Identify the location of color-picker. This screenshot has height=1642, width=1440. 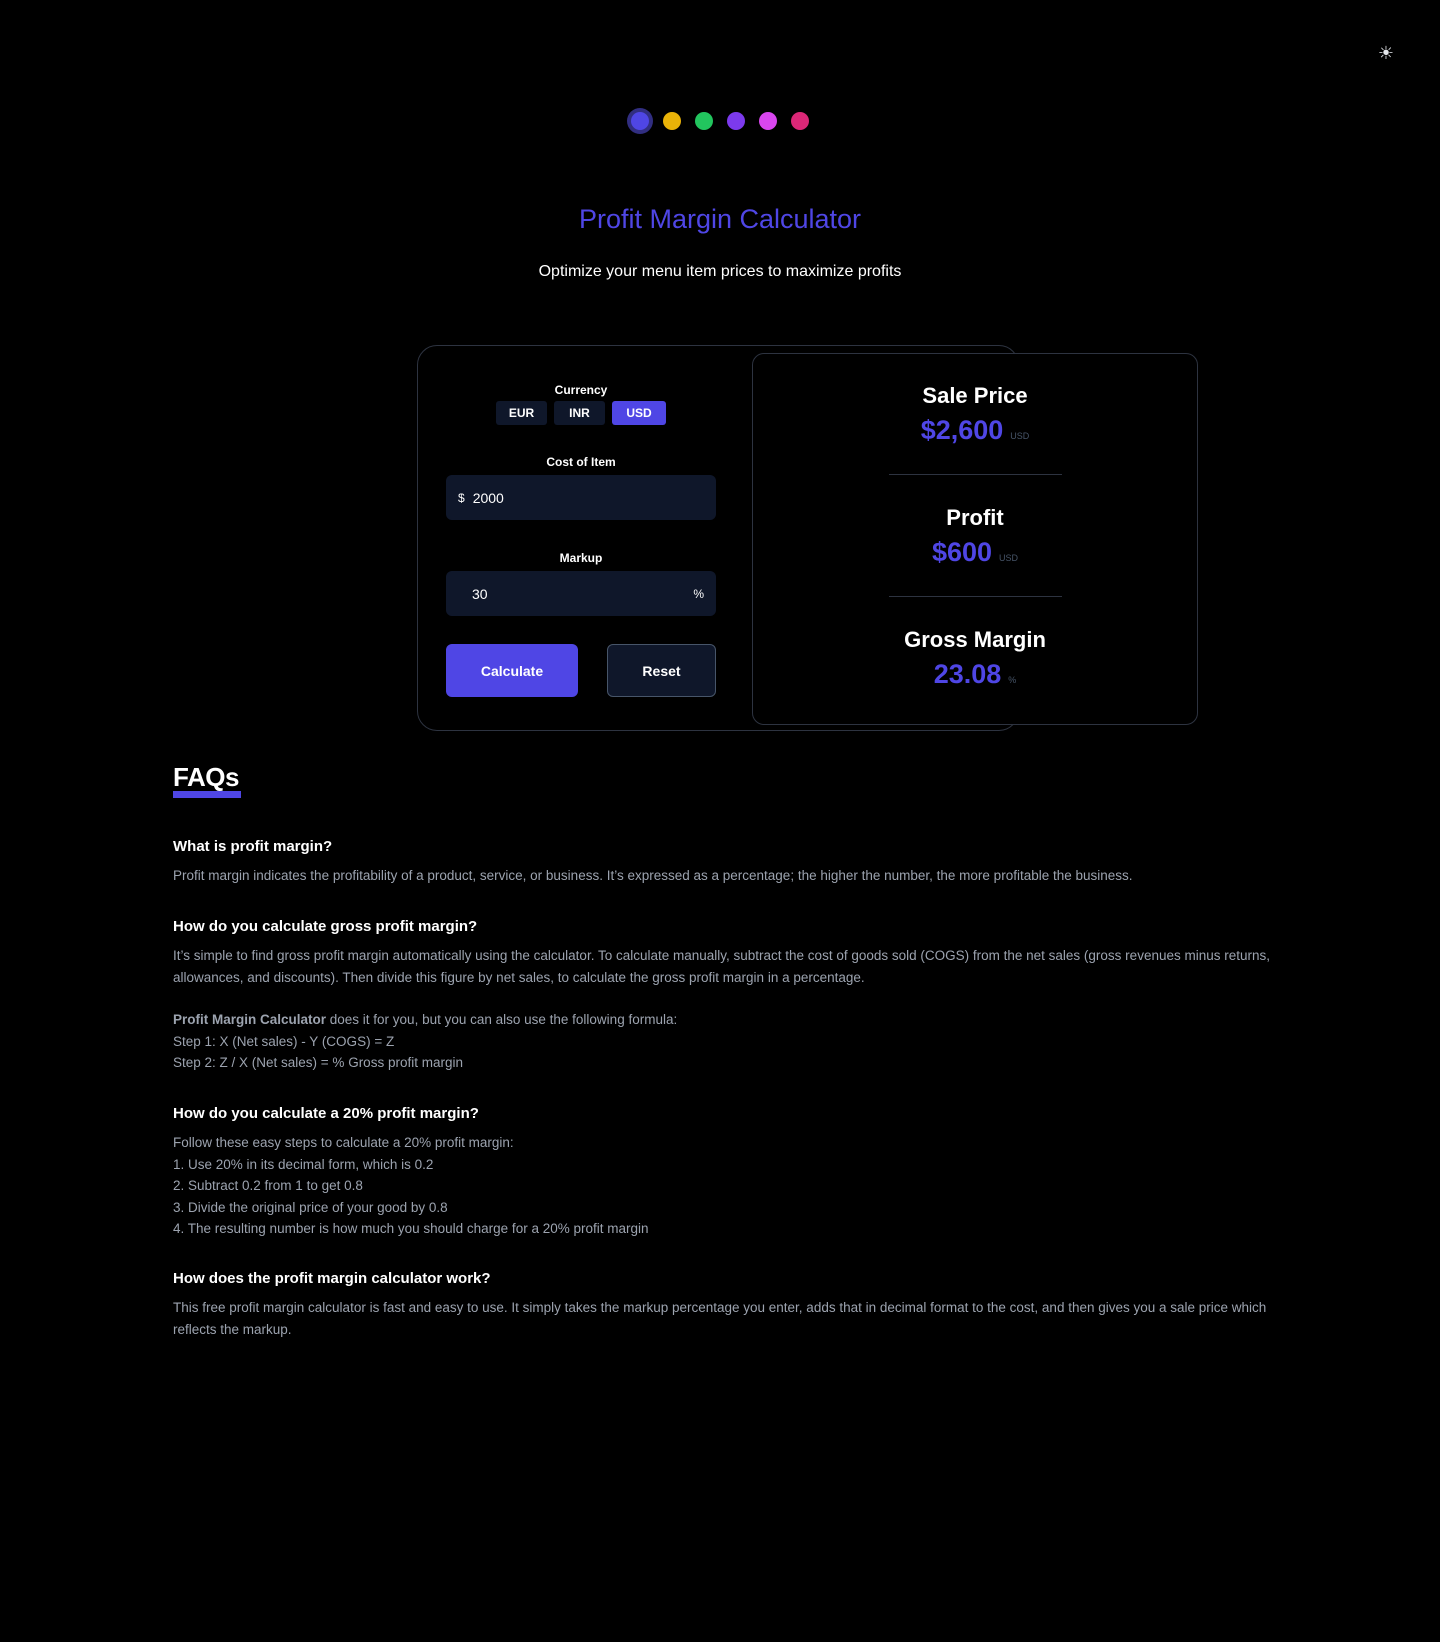
(720, 121).